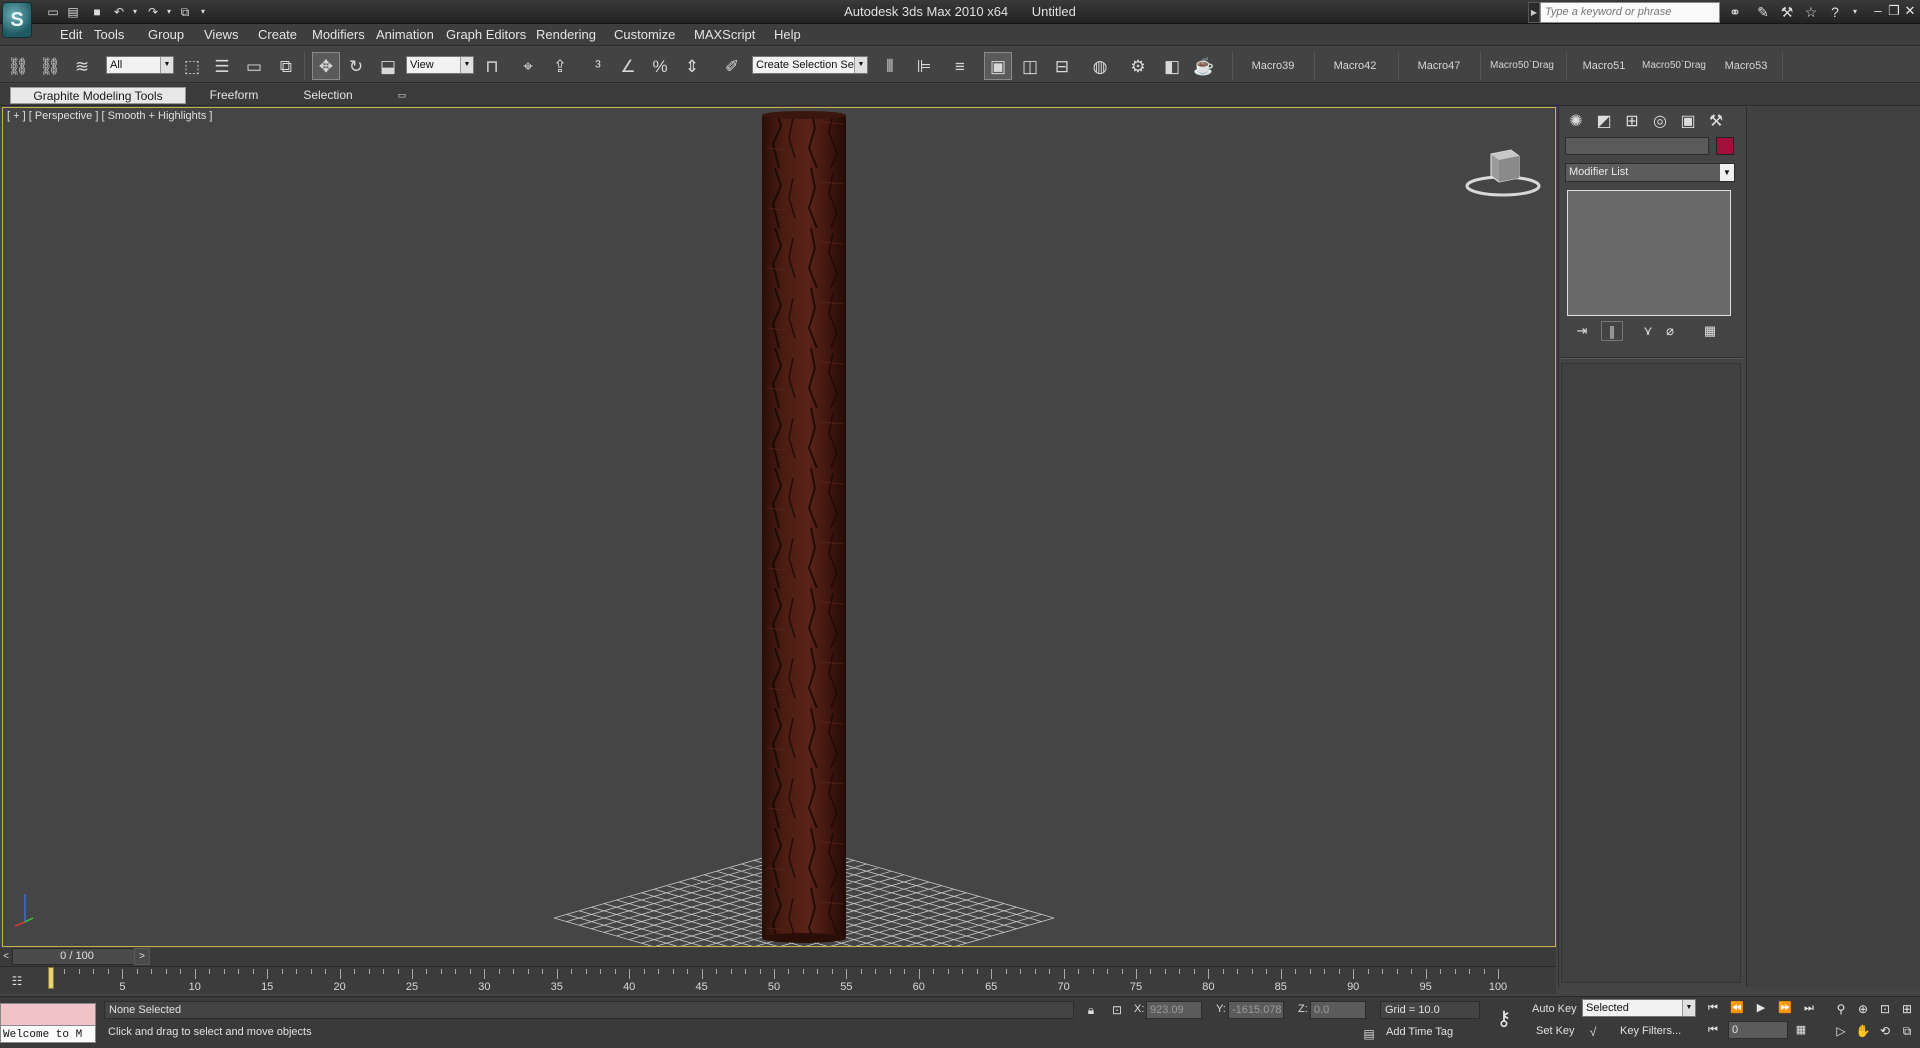 Image resolution: width=1920 pixels, height=1048 pixels. I want to click on object-color-swatch, so click(1725, 146).